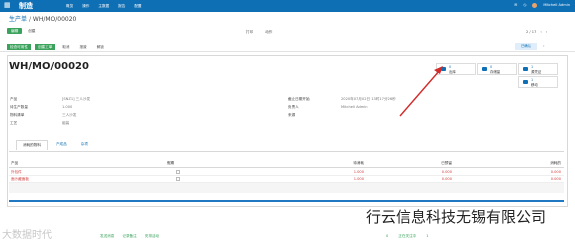  I want to click on col-holiday: 假期, so click(170, 163).